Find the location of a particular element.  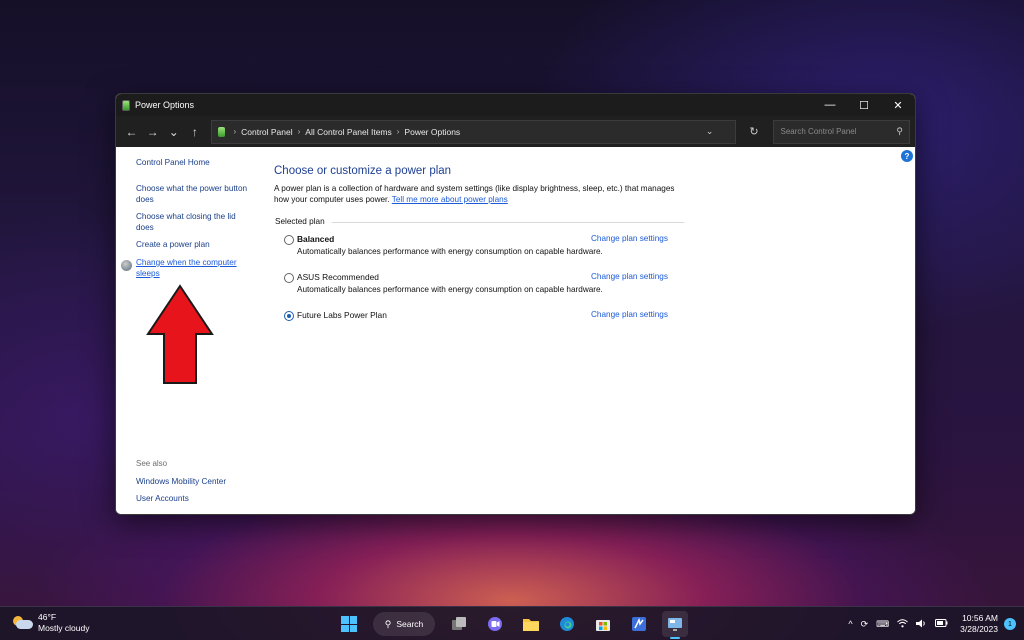

taskbar-search-button: ⚲ Search is located at coordinates (404, 624).